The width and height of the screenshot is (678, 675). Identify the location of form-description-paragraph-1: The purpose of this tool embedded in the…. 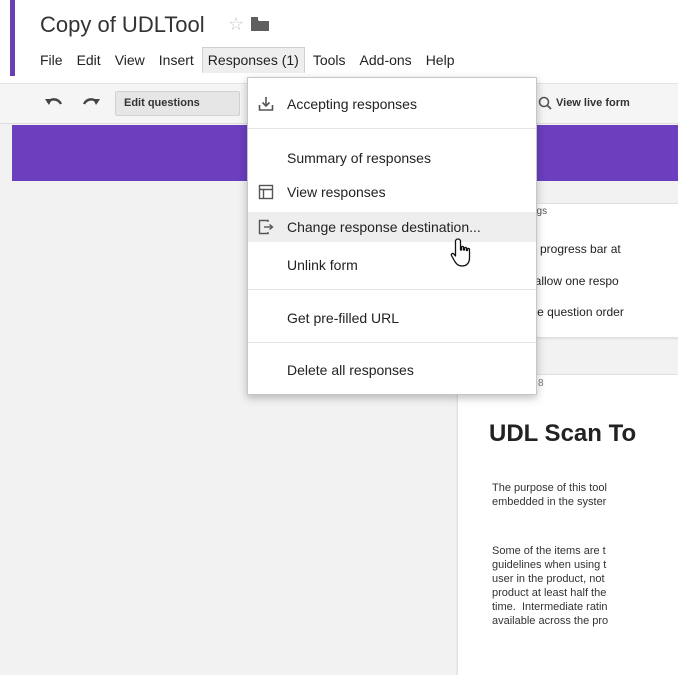
(585, 495).